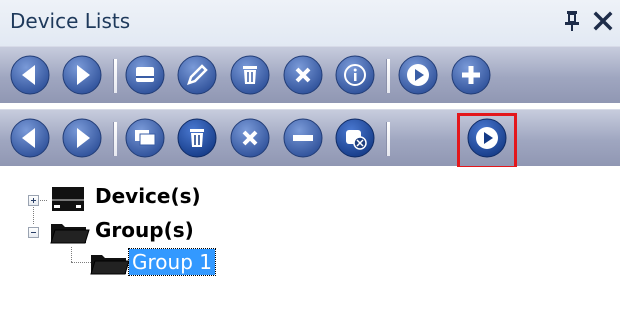 Image resolution: width=620 pixels, height=327 pixels. Describe the element at coordinates (355, 138) in the screenshot. I see `remove-user-icon` at that location.